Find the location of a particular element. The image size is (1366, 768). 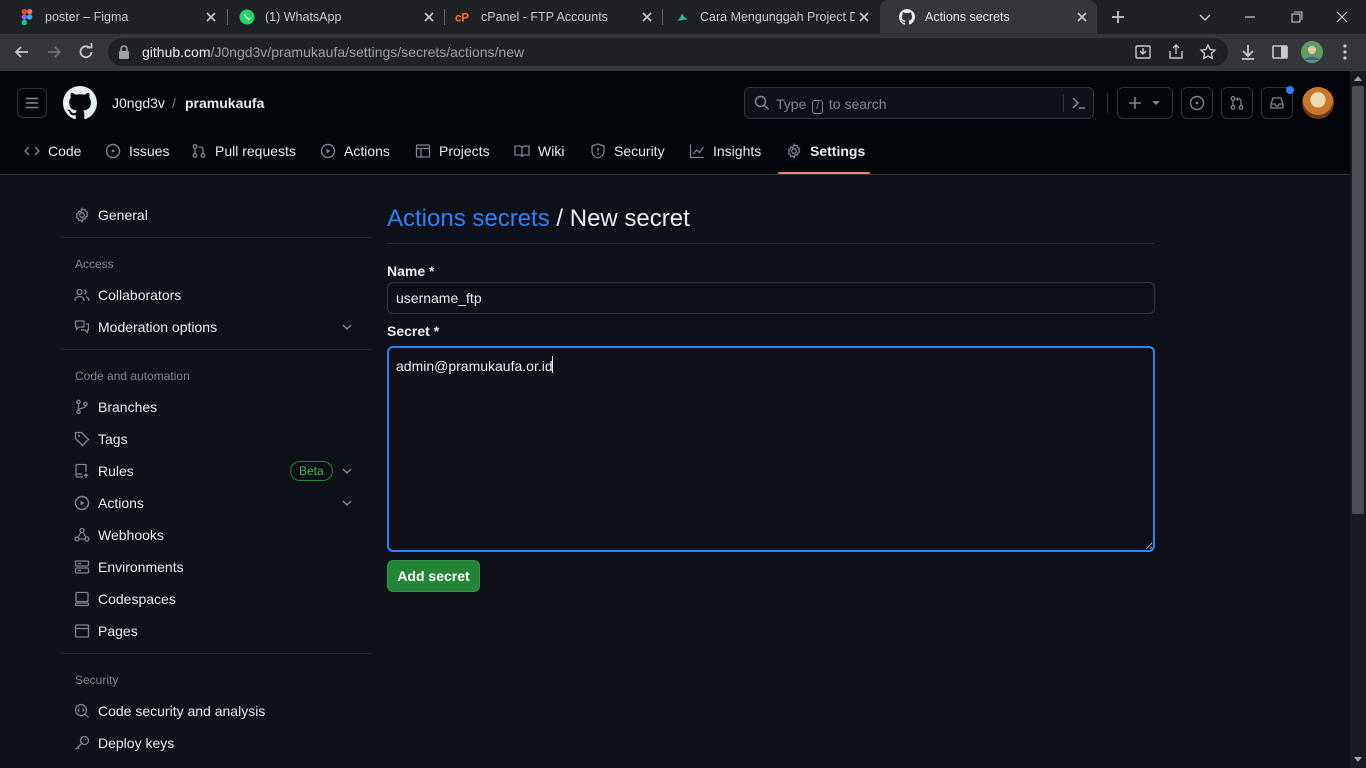

hamburger-icon is located at coordinates (32, 103).